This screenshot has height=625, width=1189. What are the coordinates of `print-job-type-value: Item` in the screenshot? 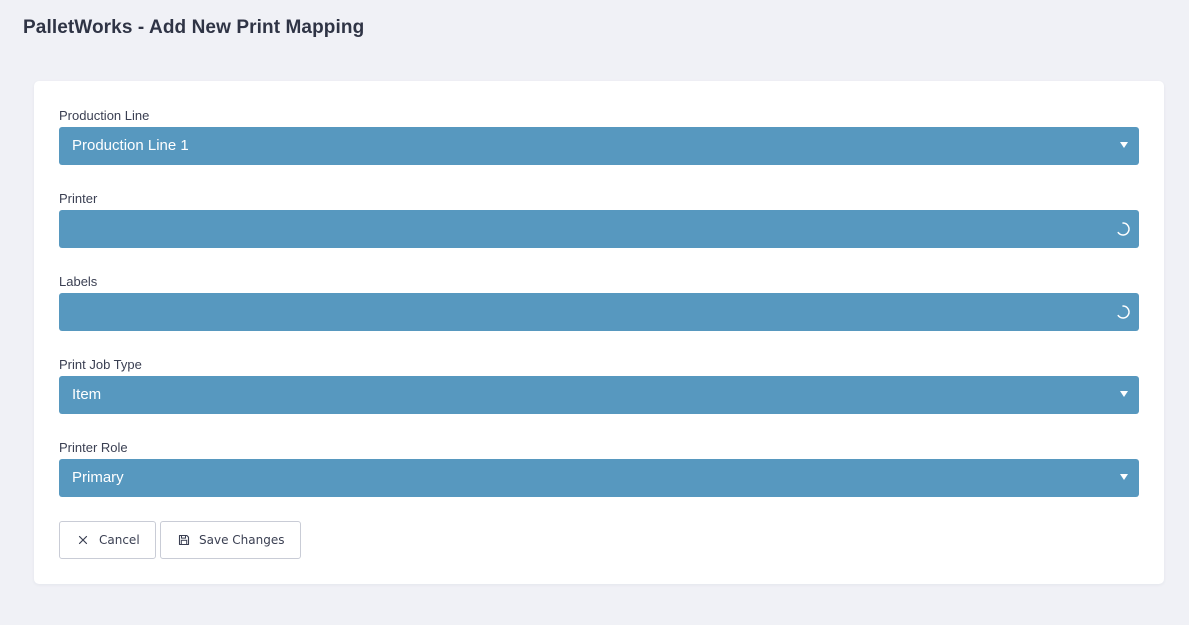 It's located at (87, 394).